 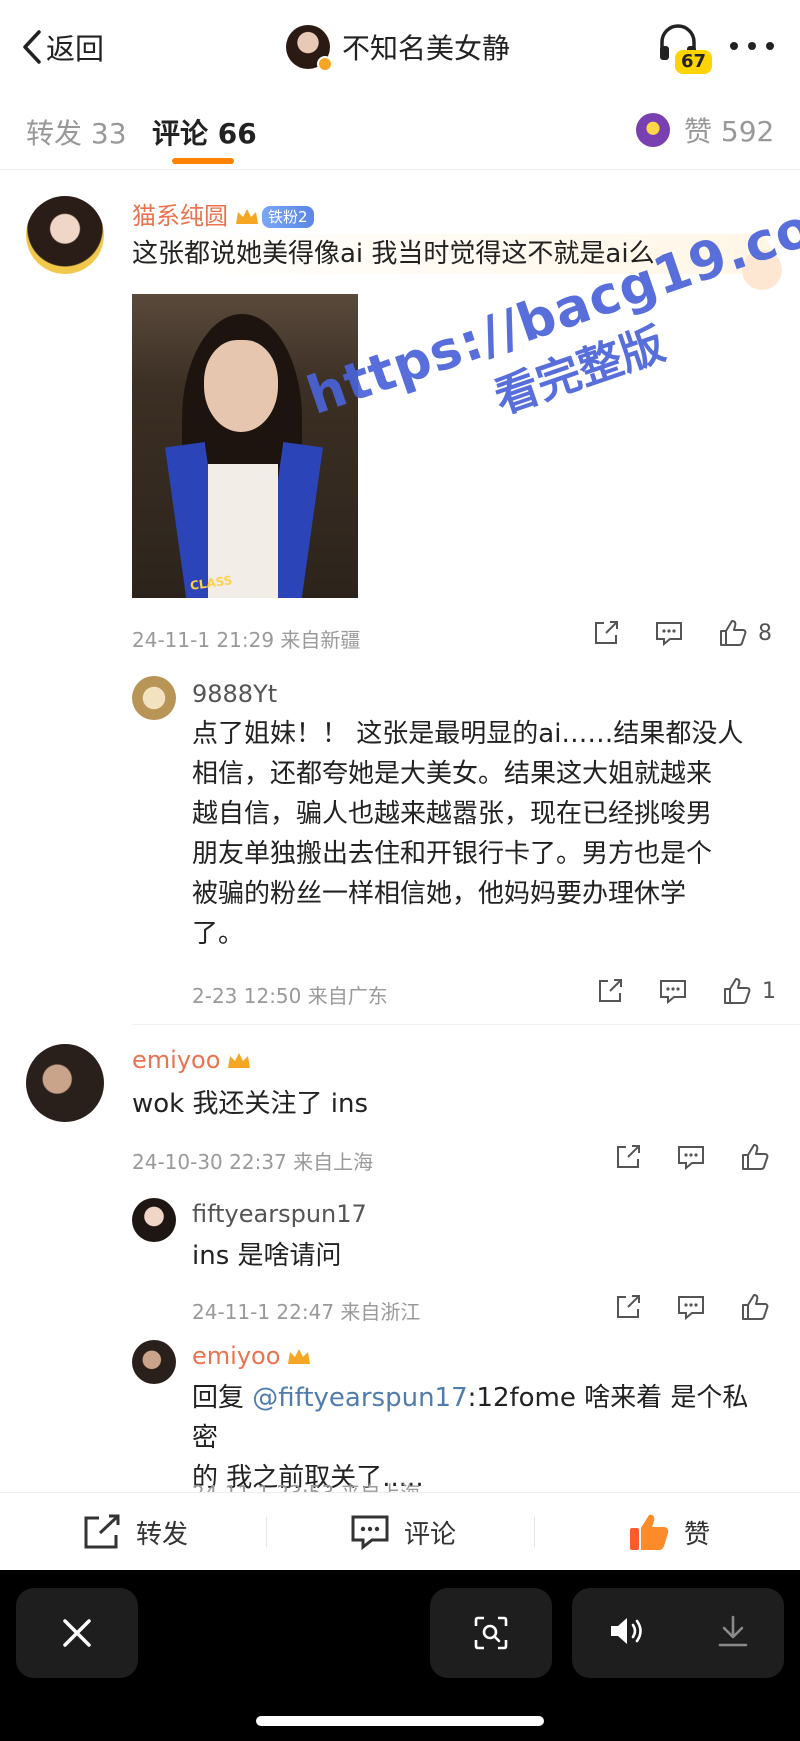 I want to click on tab-repost: 转发 33, so click(x=76, y=132).